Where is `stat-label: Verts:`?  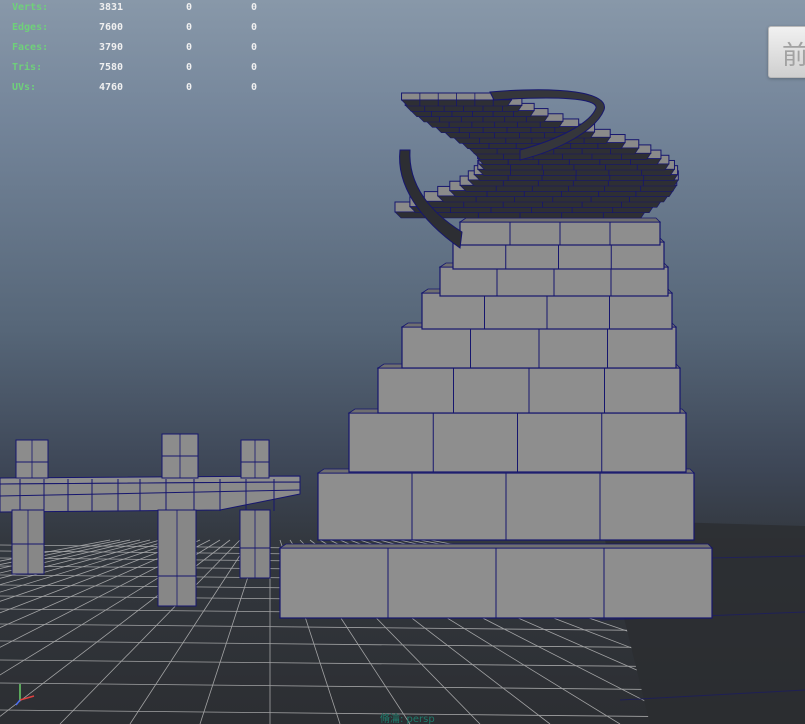 stat-label: Verts: is located at coordinates (30, 7).